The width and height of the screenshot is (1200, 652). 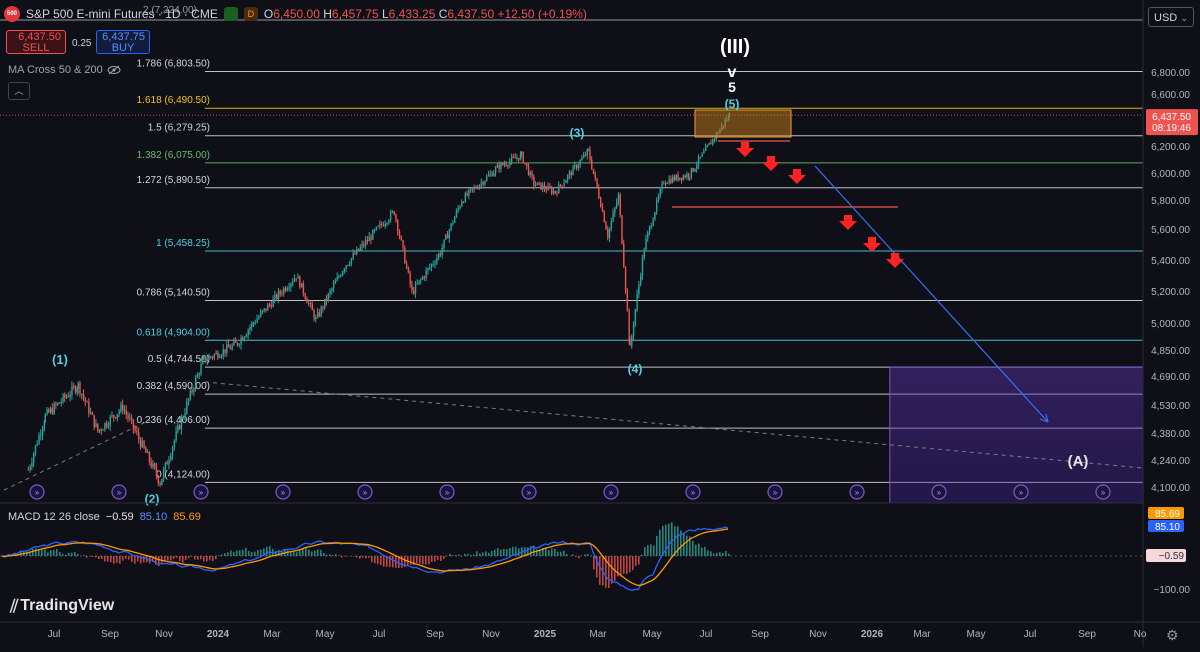 I want to click on symbol-logo-icon: 500, so click(x=12, y=14).